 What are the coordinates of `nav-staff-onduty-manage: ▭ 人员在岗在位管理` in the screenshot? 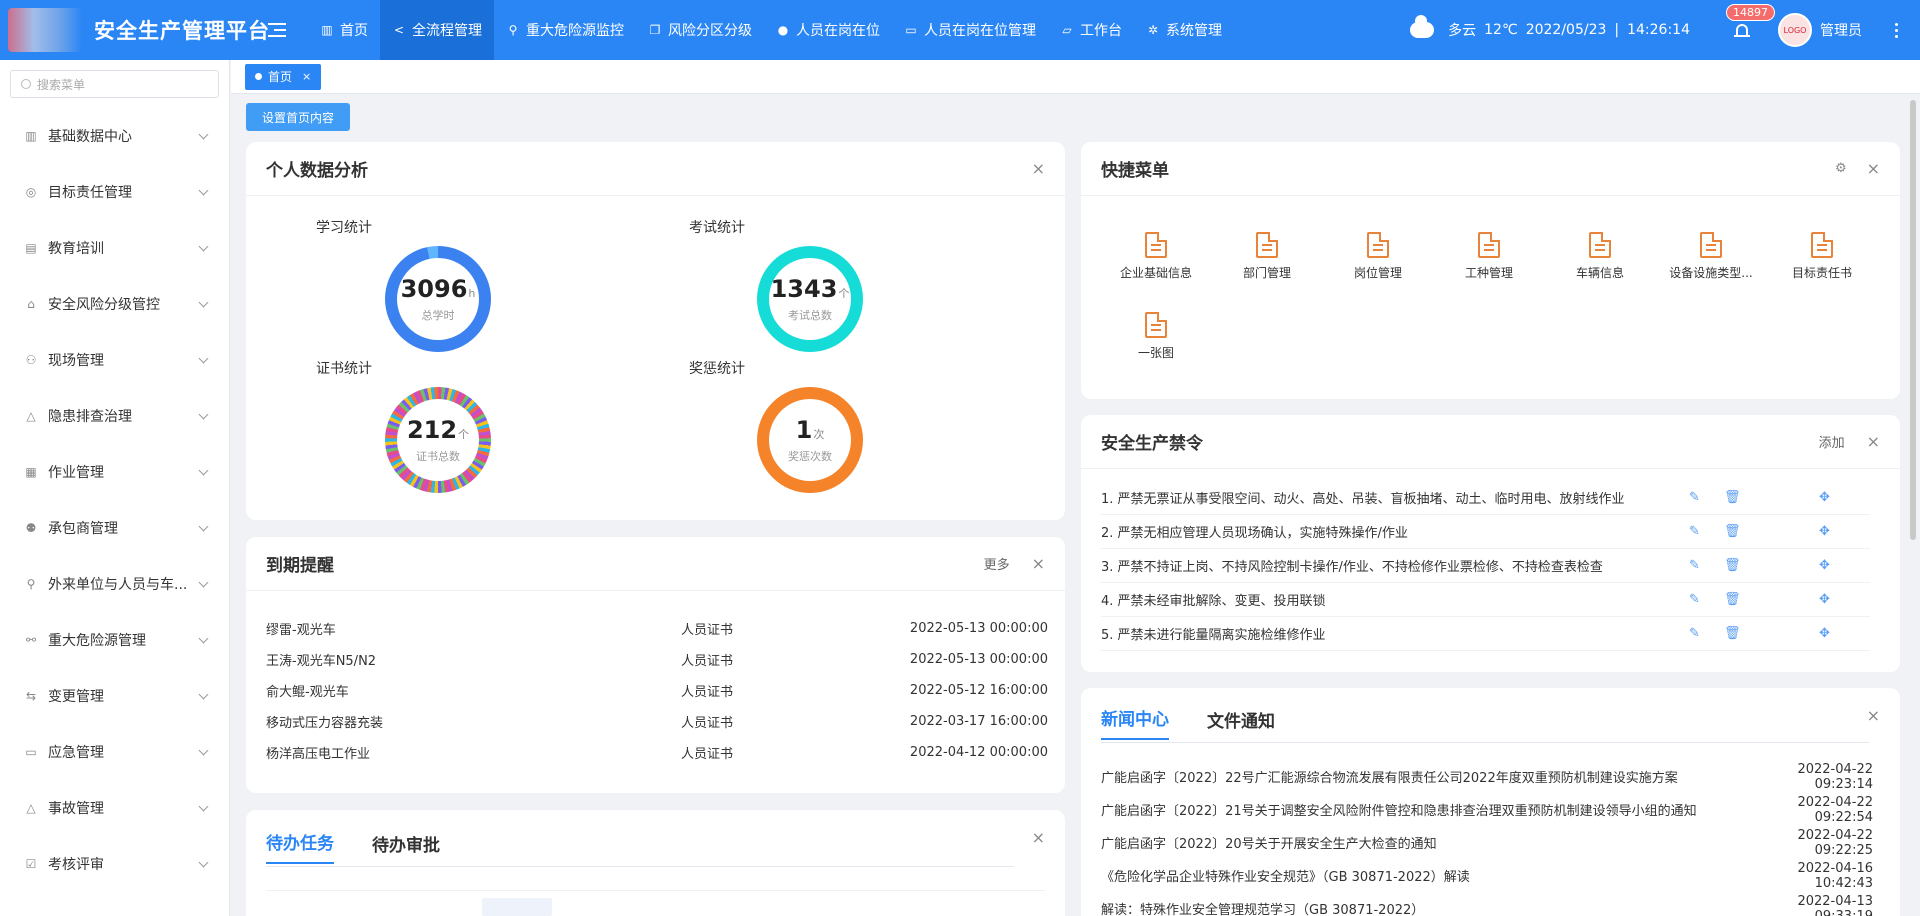 It's located at (970, 30).